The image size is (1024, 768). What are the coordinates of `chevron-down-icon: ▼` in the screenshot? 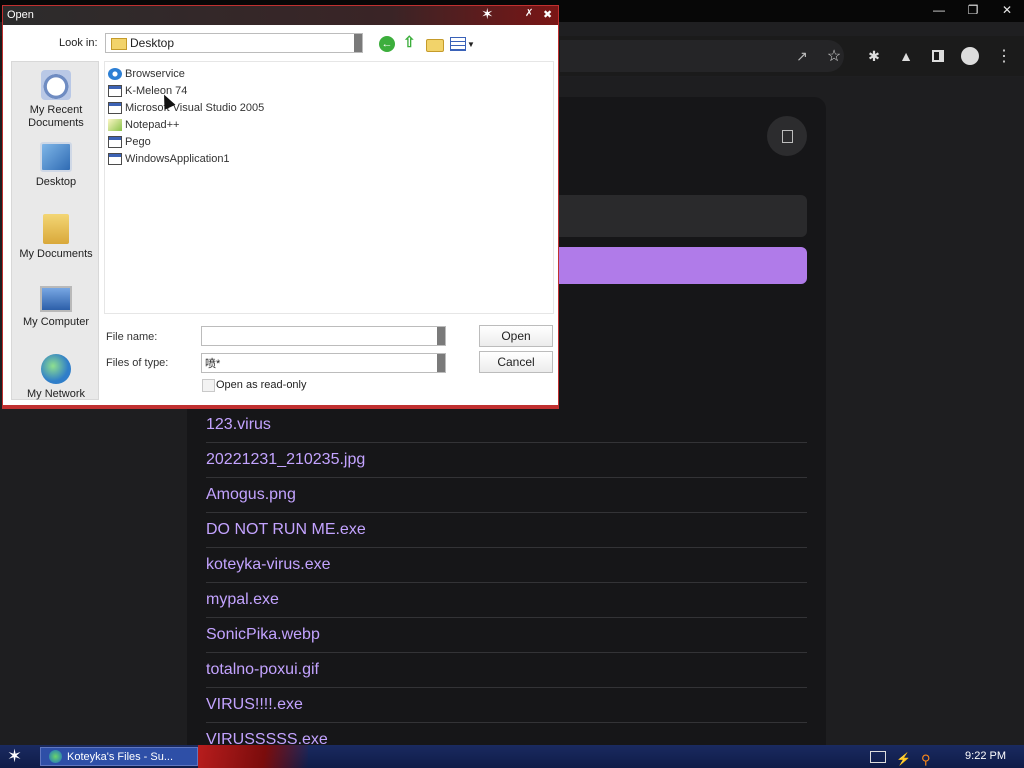 It's located at (471, 44).